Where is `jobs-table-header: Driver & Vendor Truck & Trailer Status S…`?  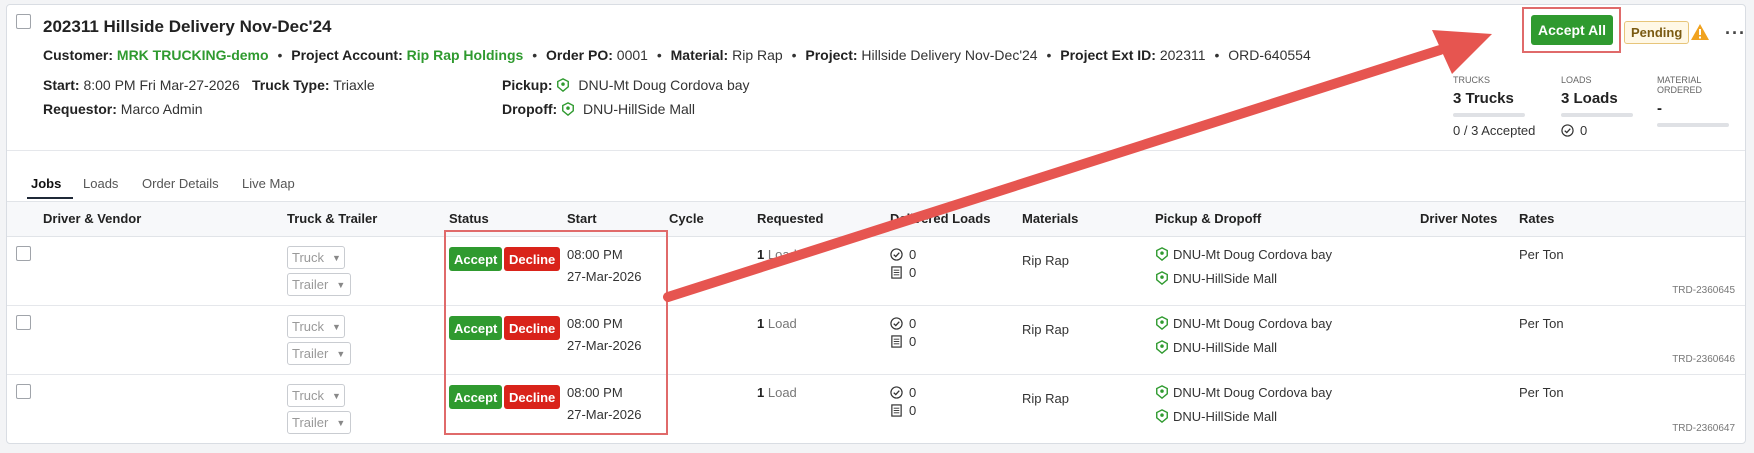
jobs-table-header: Driver & Vendor Truck & Trailer Status S… is located at coordinates (876, 219).